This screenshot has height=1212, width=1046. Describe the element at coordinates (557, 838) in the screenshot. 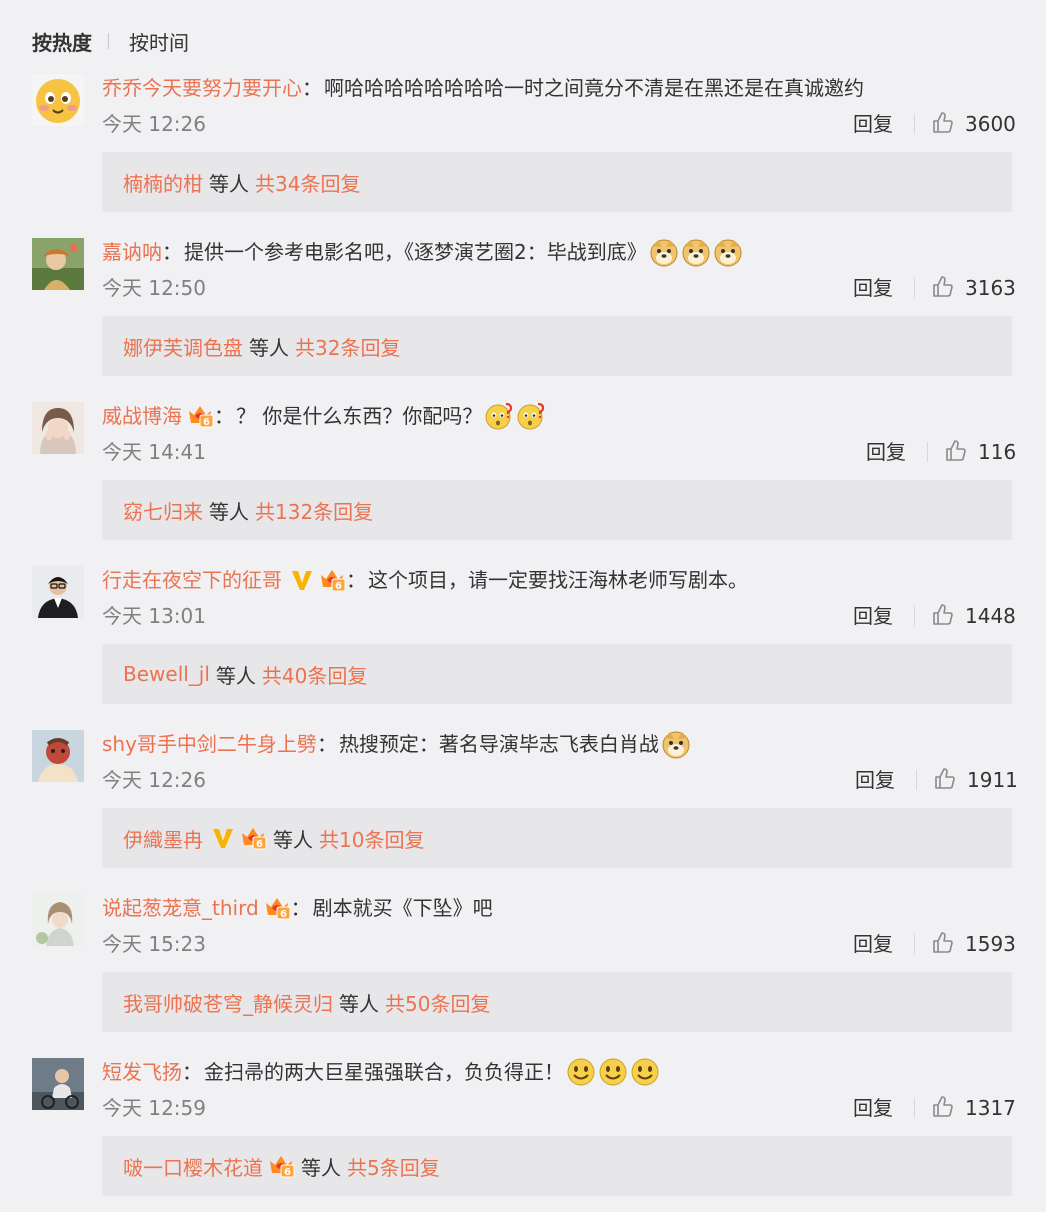

I see `reply-summary: 伊織墨冉 6 等人 共10条回复` at that location.